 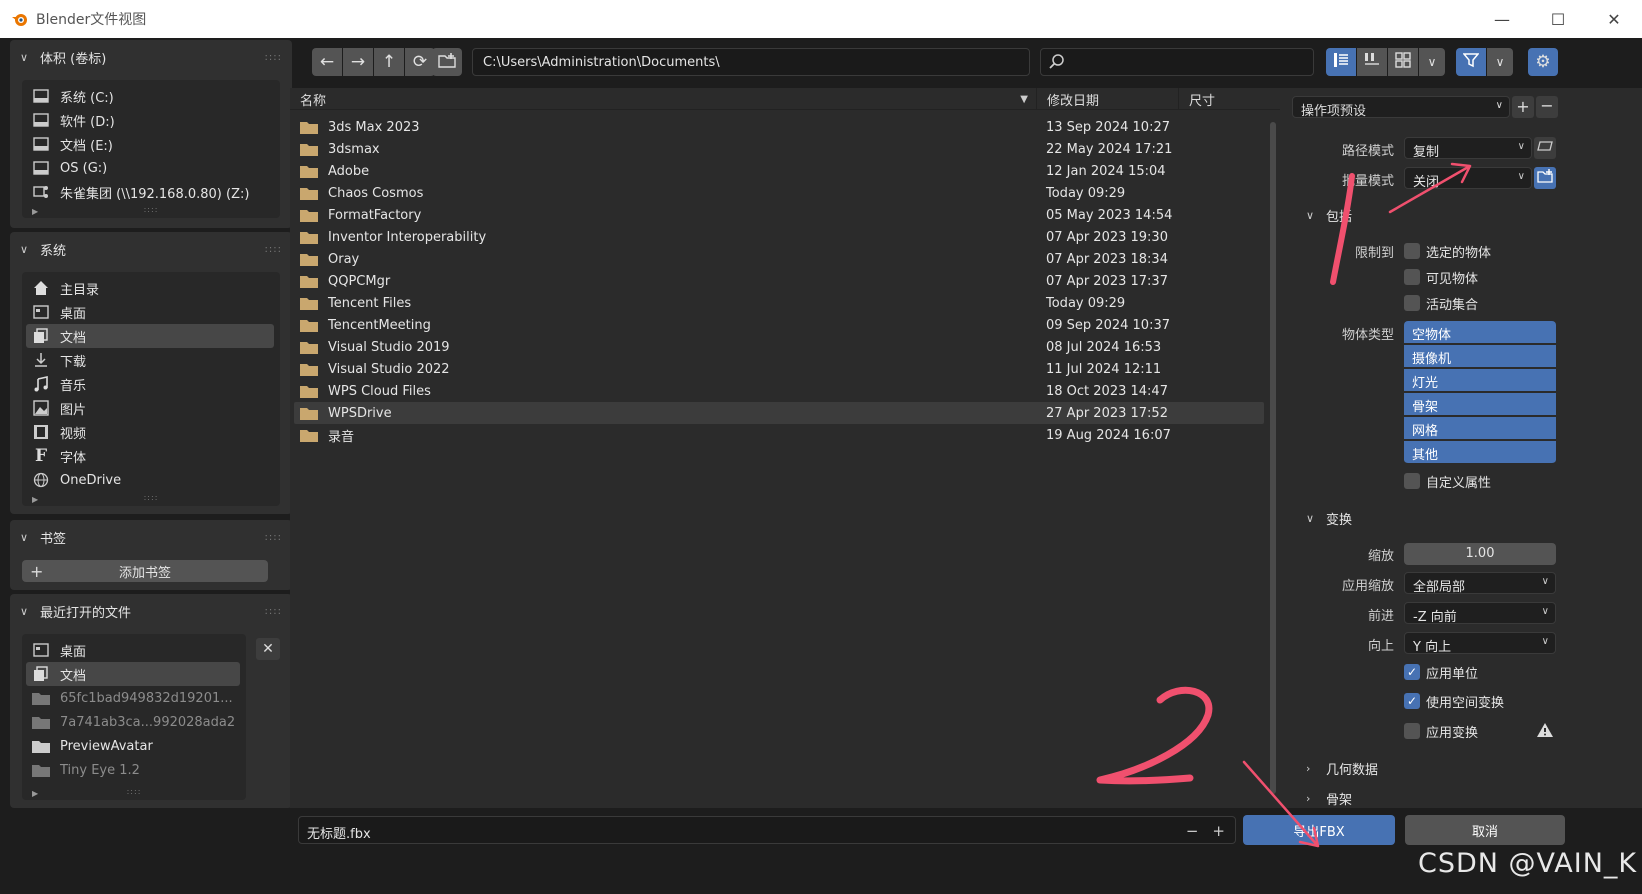 What do you see at coordinates (1485, 830) in the screenshot?
I see `cancel-button: 取消` at bounding box center [1485, 830].